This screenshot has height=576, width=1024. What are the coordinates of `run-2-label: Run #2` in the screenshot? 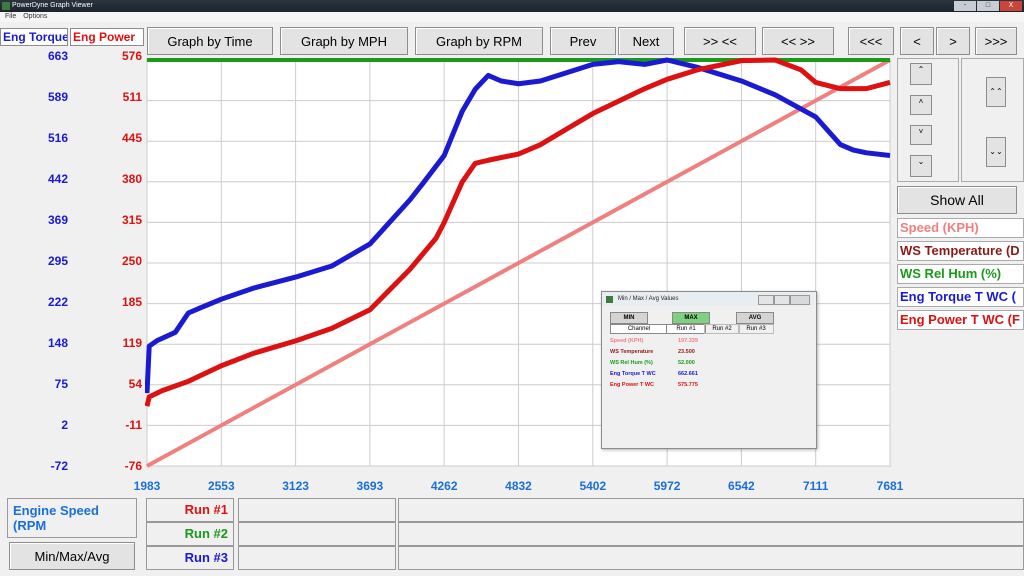 It's located at (190, 534).